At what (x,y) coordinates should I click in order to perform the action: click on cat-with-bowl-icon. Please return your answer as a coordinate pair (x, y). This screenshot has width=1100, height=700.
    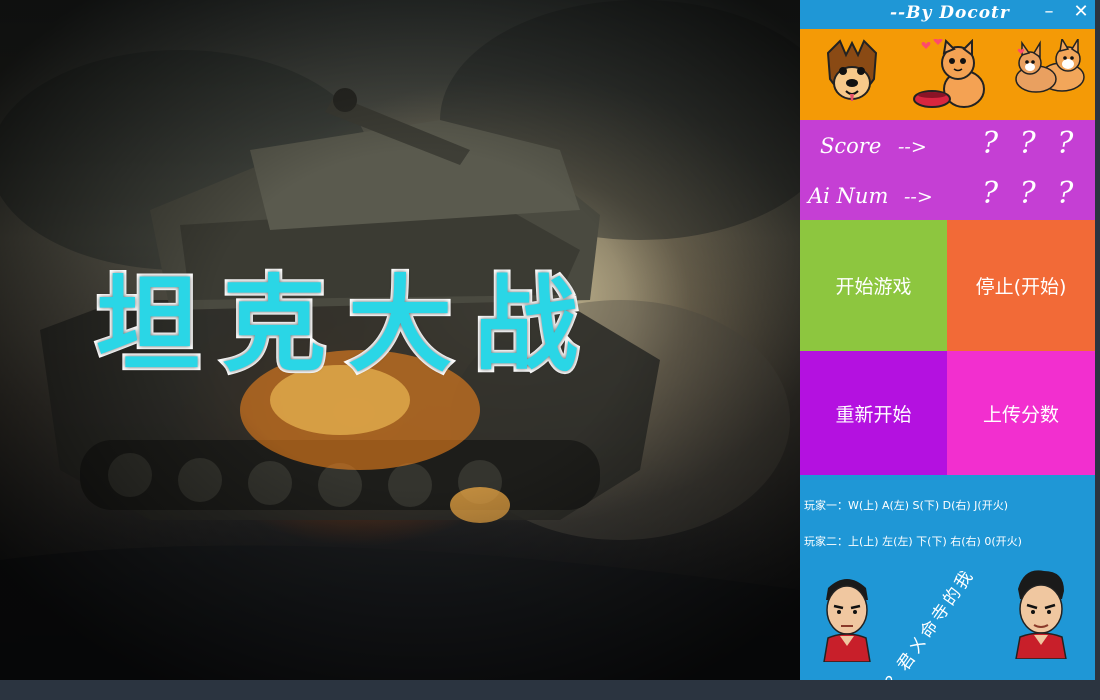
    Looking at the image, I should click on (949, 73).